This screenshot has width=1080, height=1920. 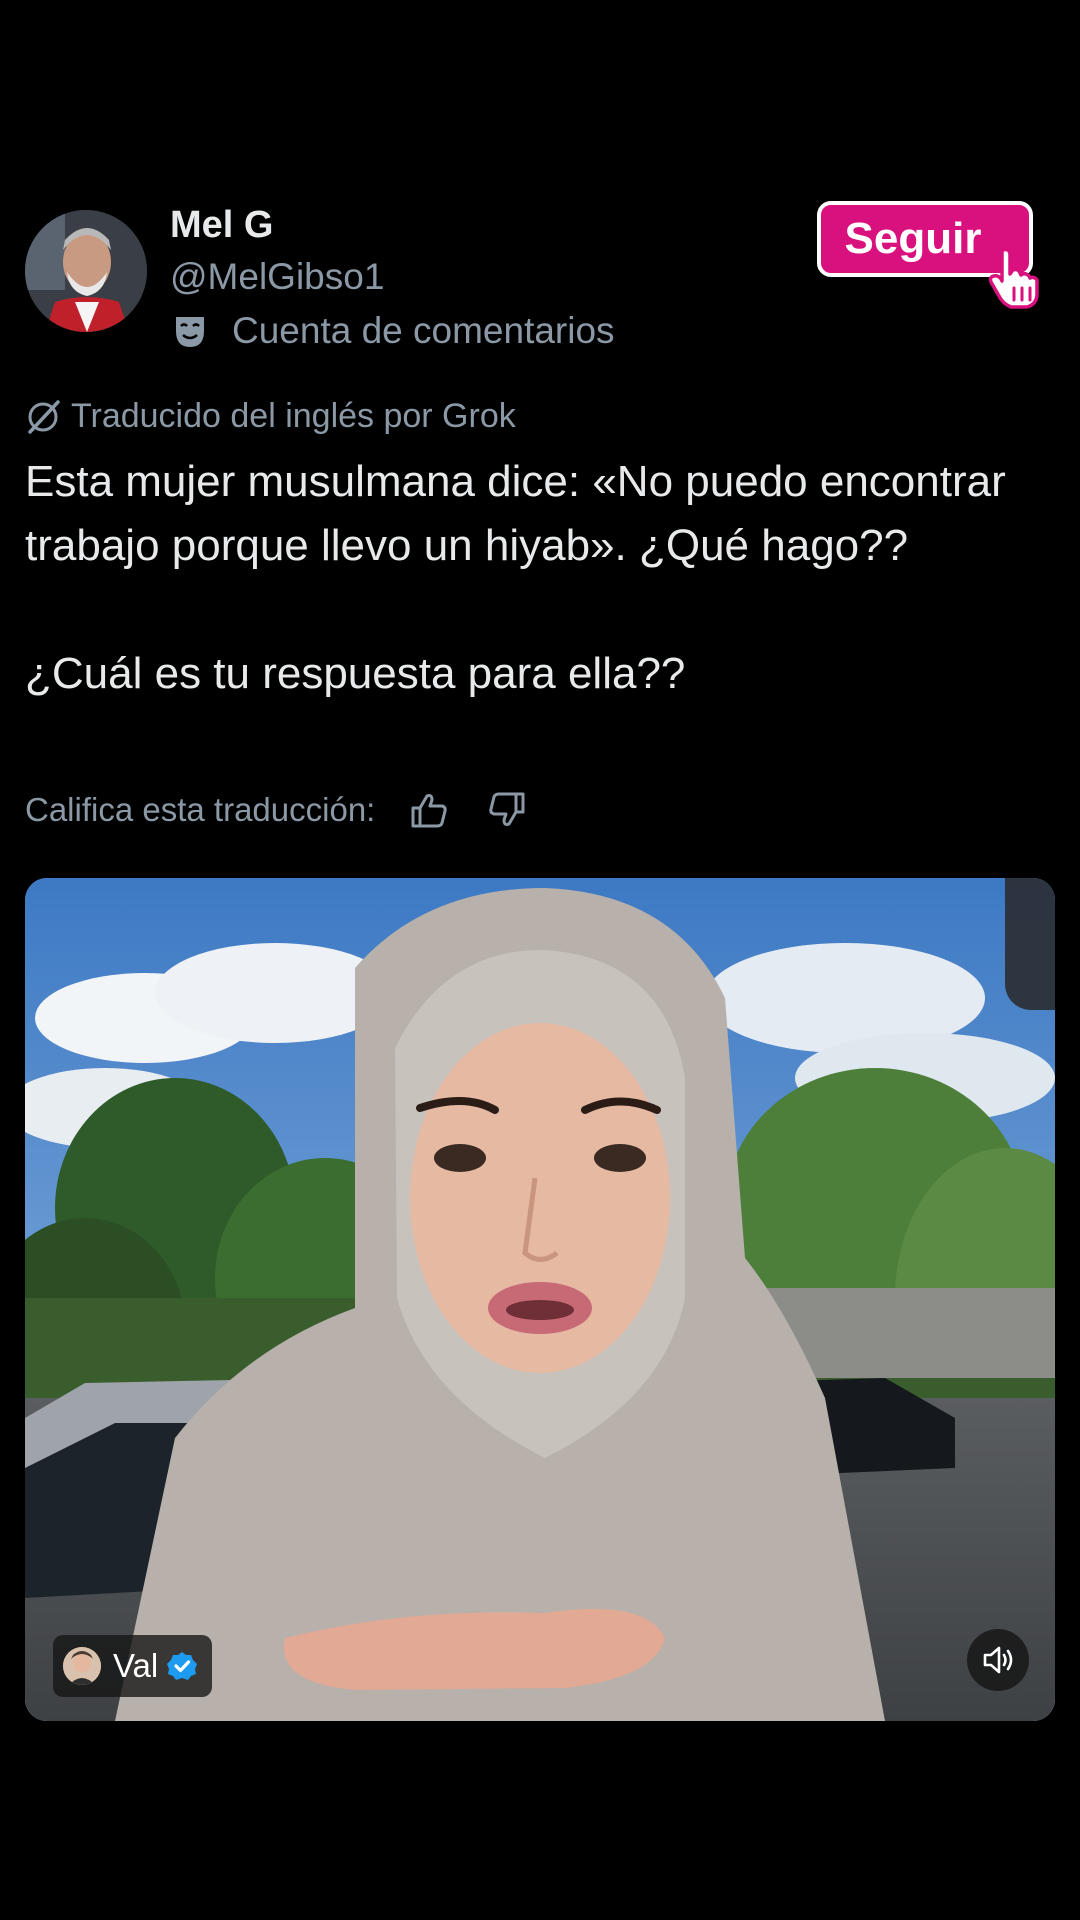 What do you see at coordinates (1013, 278) in the screenshot?
I see `hand-cursor-icon` at bounding box center [1013, 278].